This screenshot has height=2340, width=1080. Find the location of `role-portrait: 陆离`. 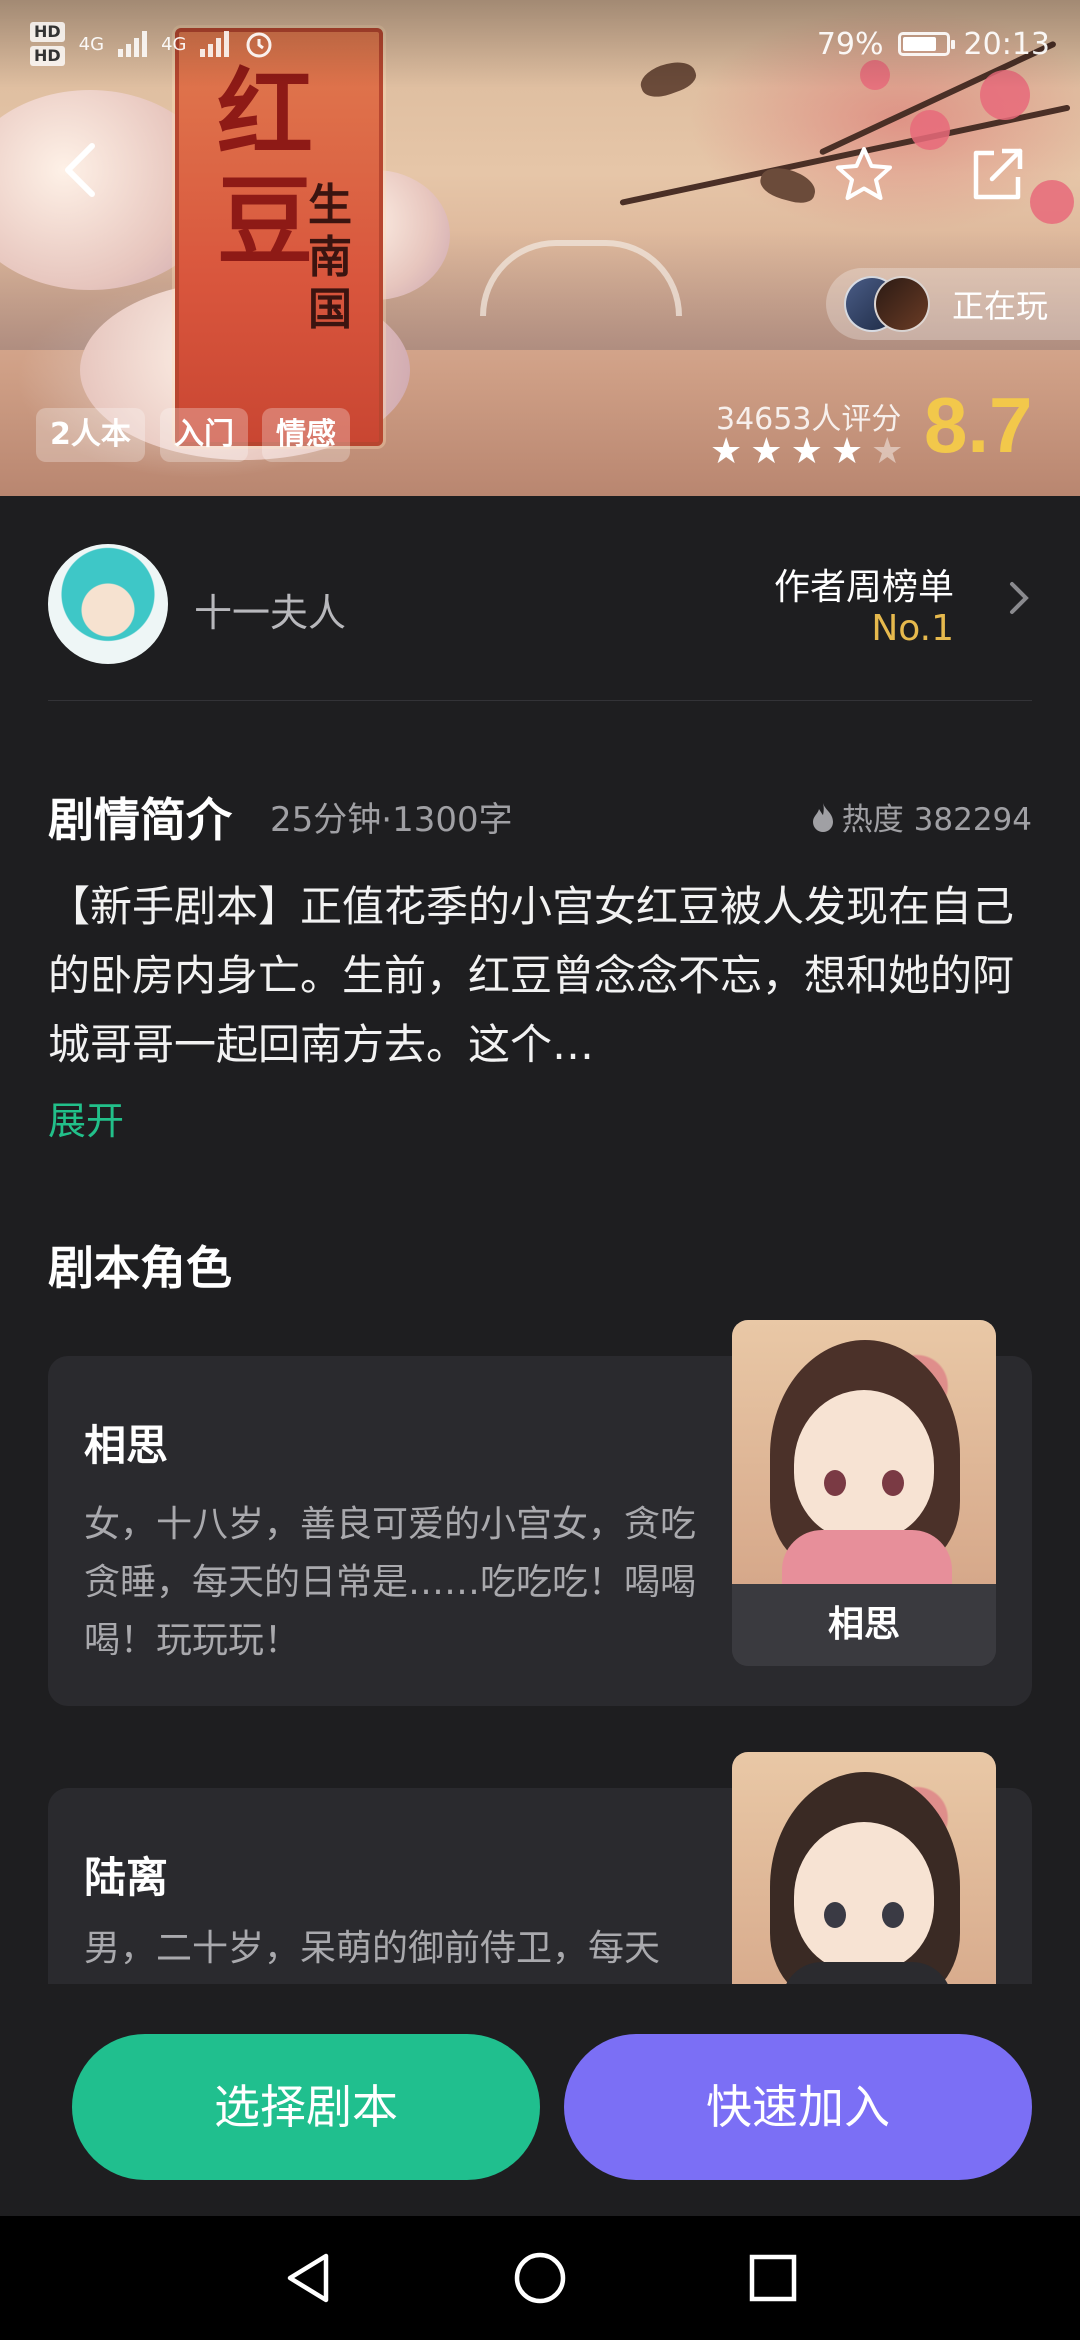

role-portrait: 陆离 is located at coordinates (864, 1868).